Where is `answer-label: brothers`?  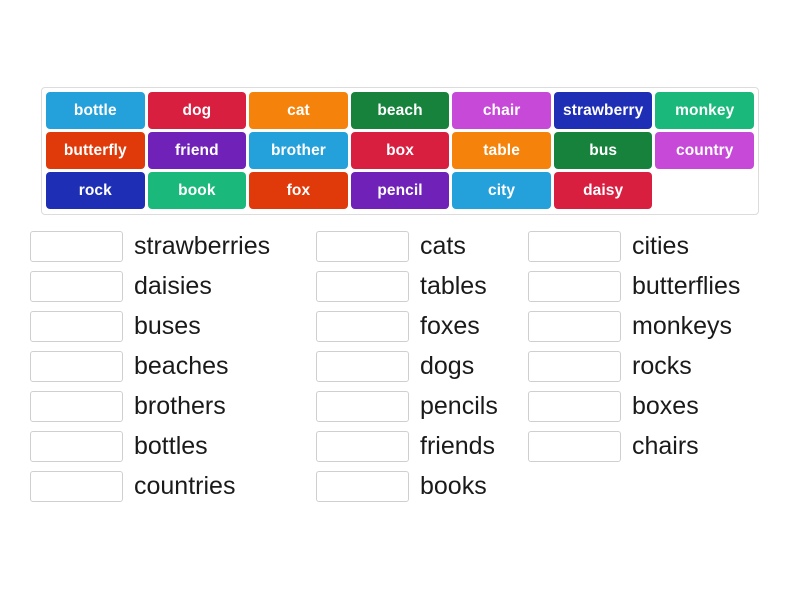
answer-label: brothers is located at coordinates (180, 405).